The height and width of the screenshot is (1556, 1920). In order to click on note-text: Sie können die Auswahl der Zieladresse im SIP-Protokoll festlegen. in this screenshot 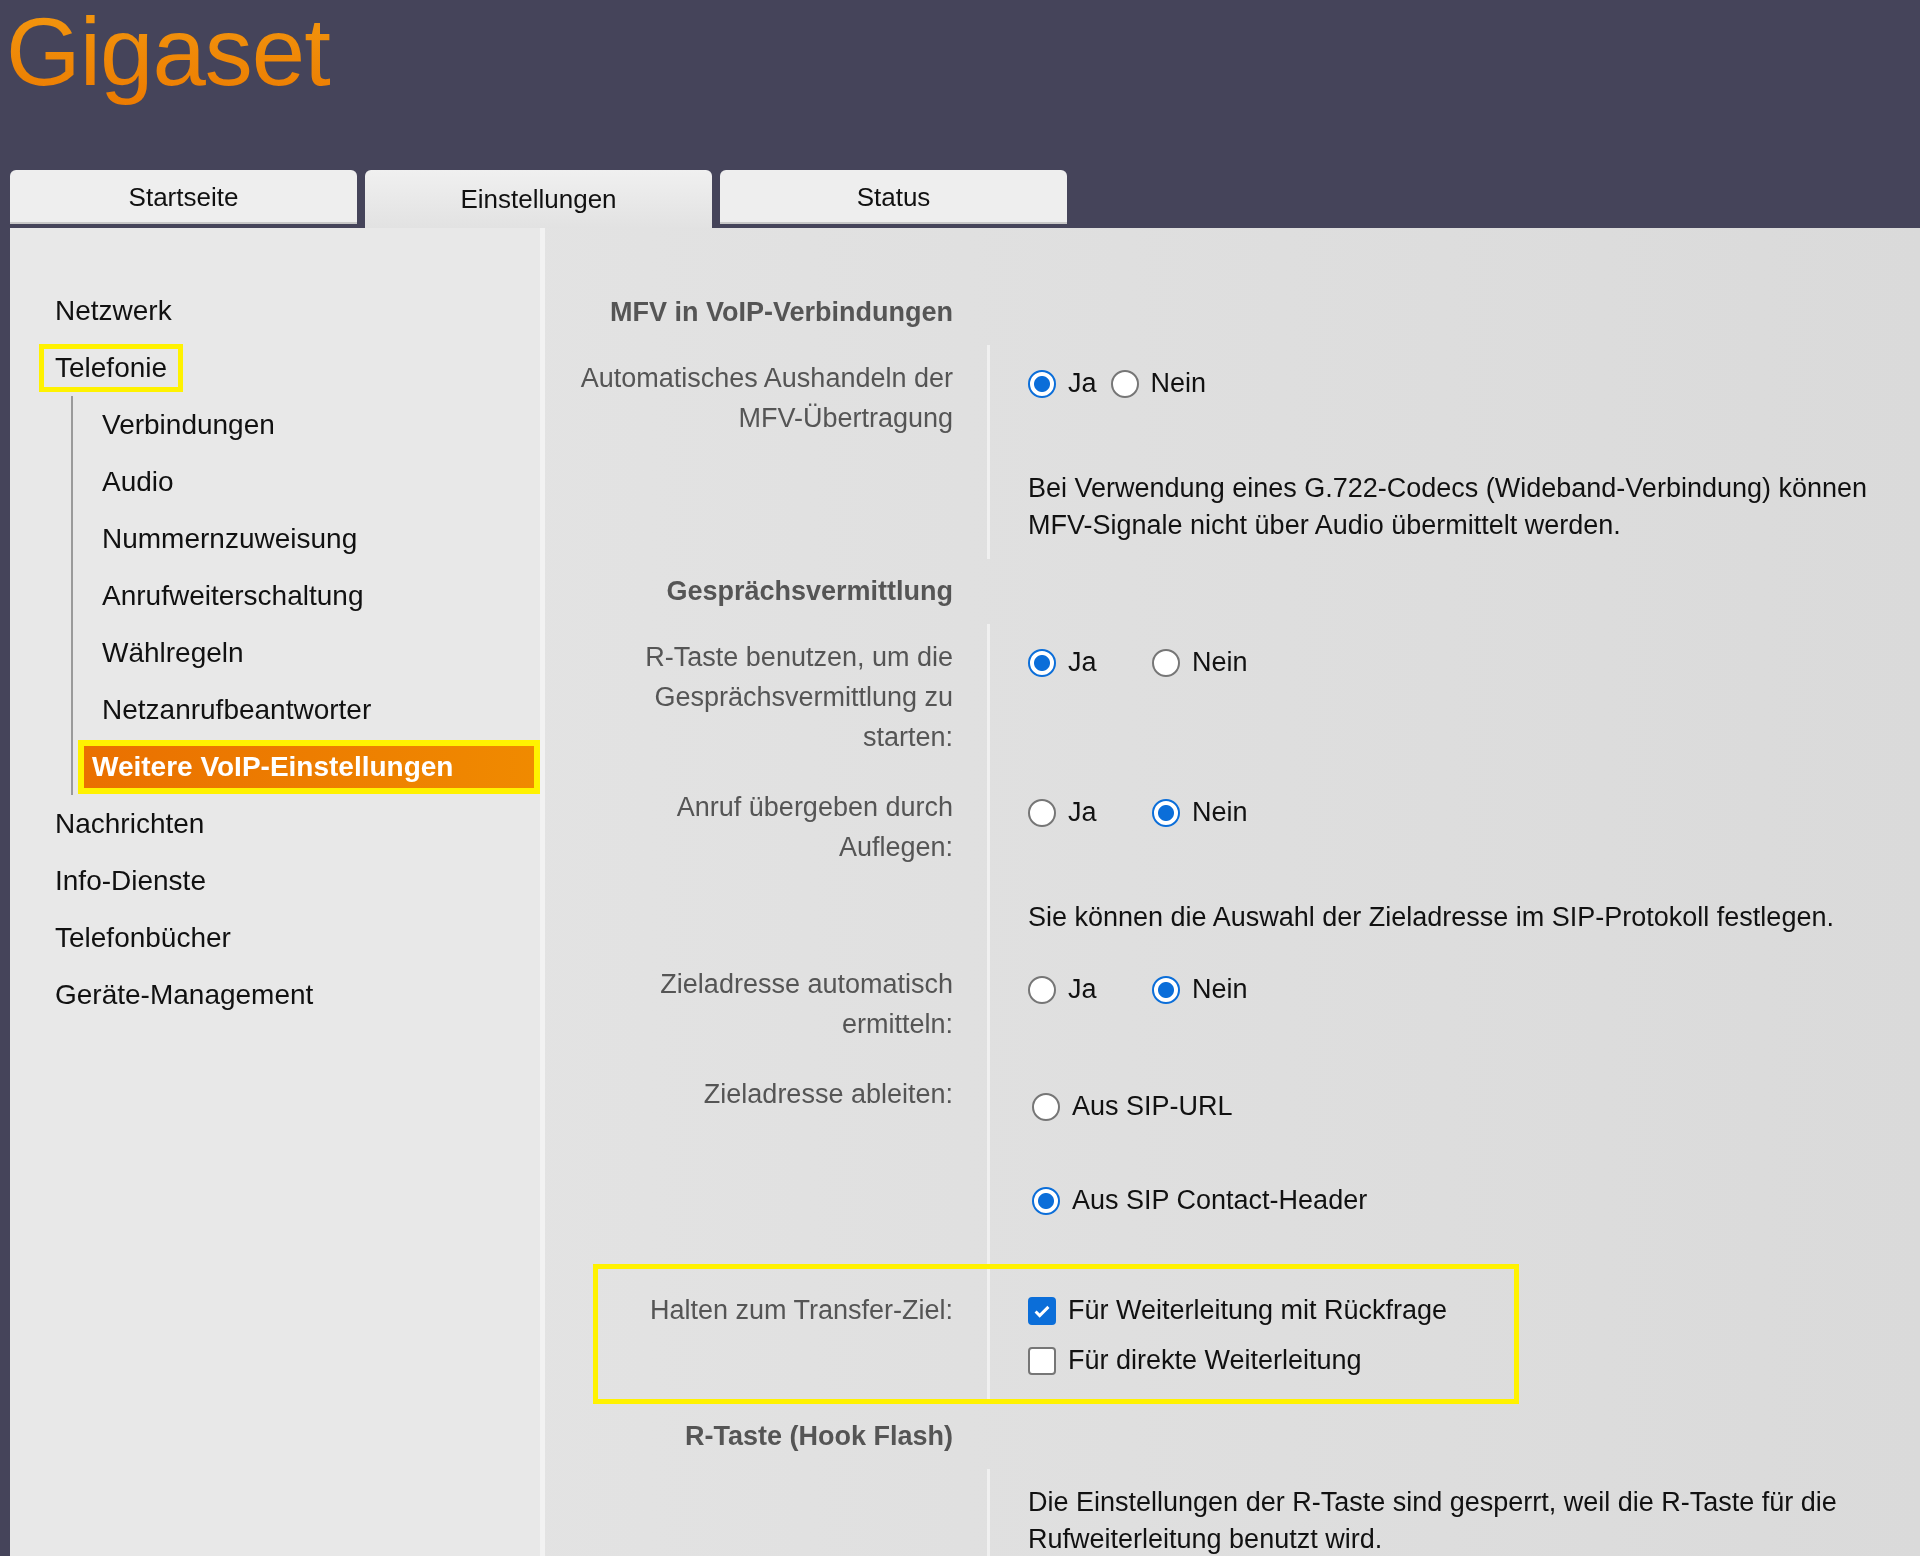, I will do `click(1431, 917)`.